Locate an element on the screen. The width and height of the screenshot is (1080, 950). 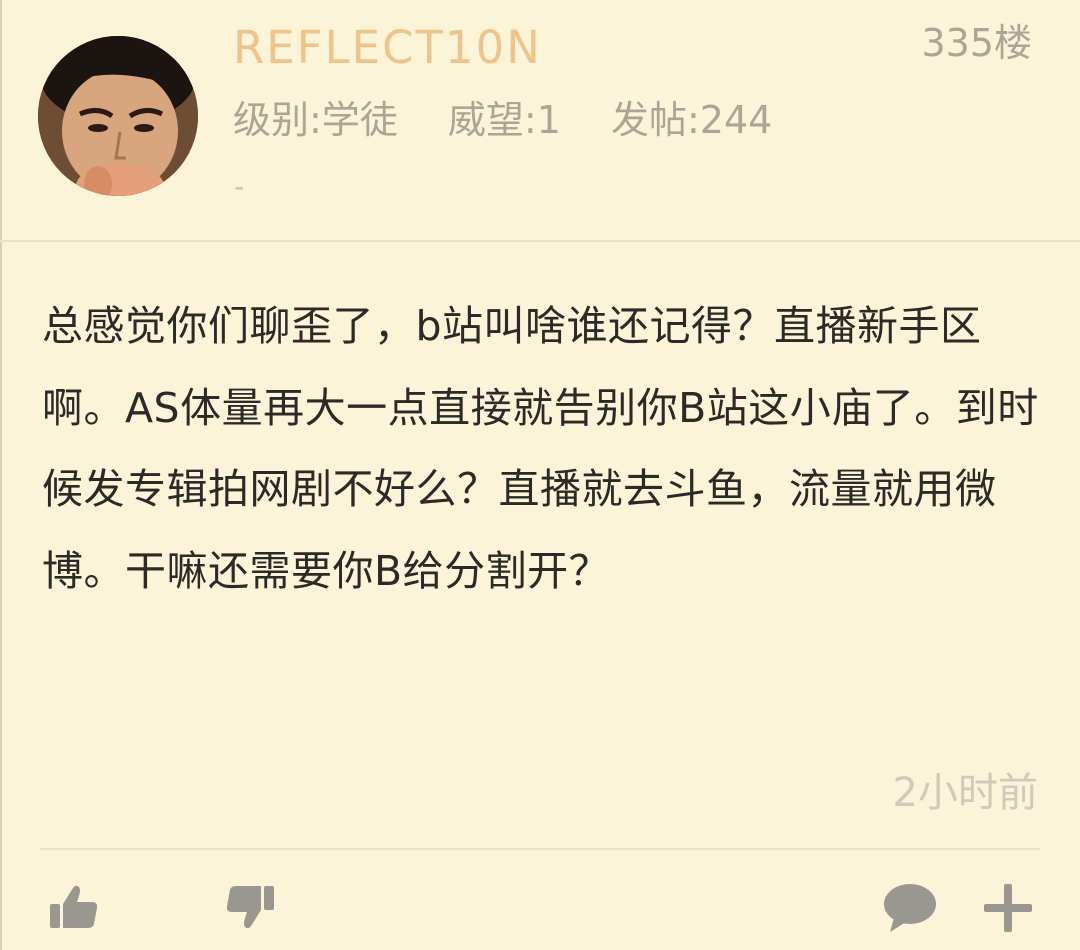
footer-divider is located at coordinates (540, 849).